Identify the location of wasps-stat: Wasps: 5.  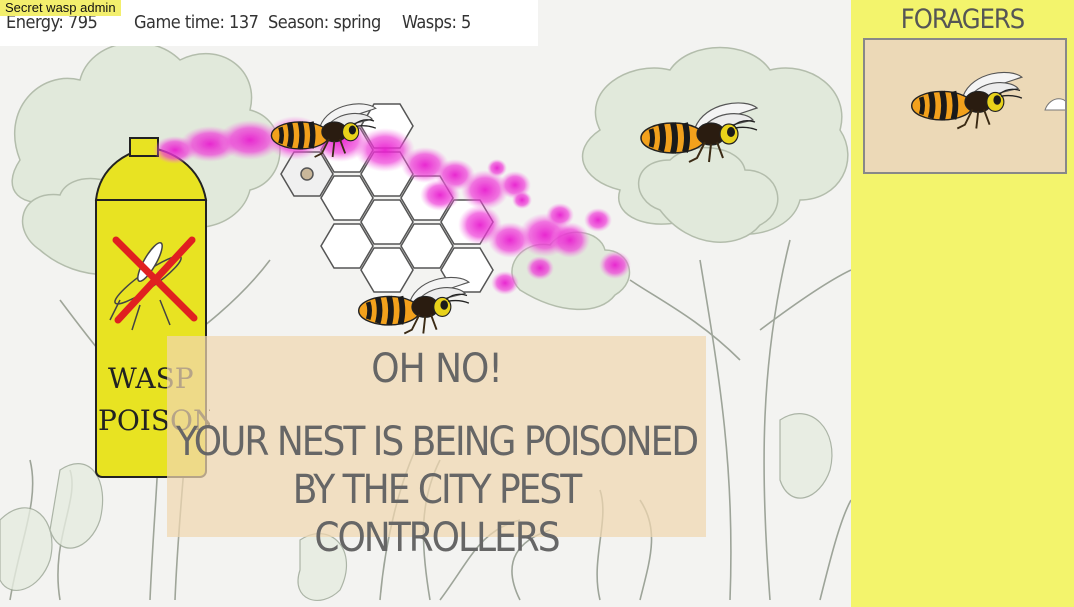
(436, 22).